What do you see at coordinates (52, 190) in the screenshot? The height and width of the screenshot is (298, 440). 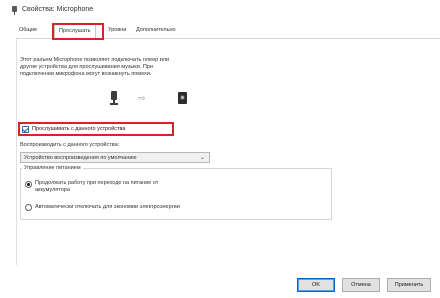 I see `radio-label-line: аккумулятора` at bounding box center [52, 190].